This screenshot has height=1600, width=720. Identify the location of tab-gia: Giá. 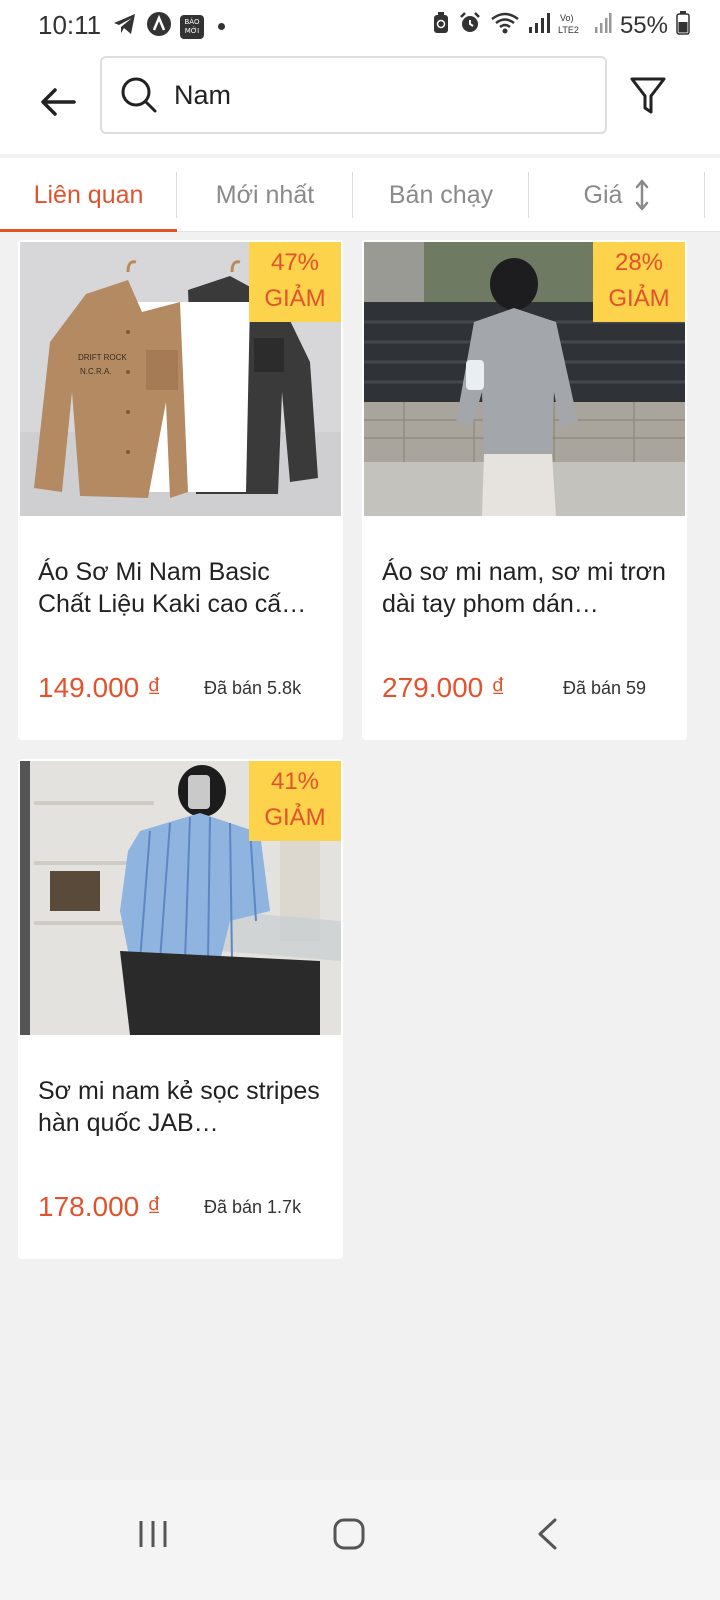
(617, 195).